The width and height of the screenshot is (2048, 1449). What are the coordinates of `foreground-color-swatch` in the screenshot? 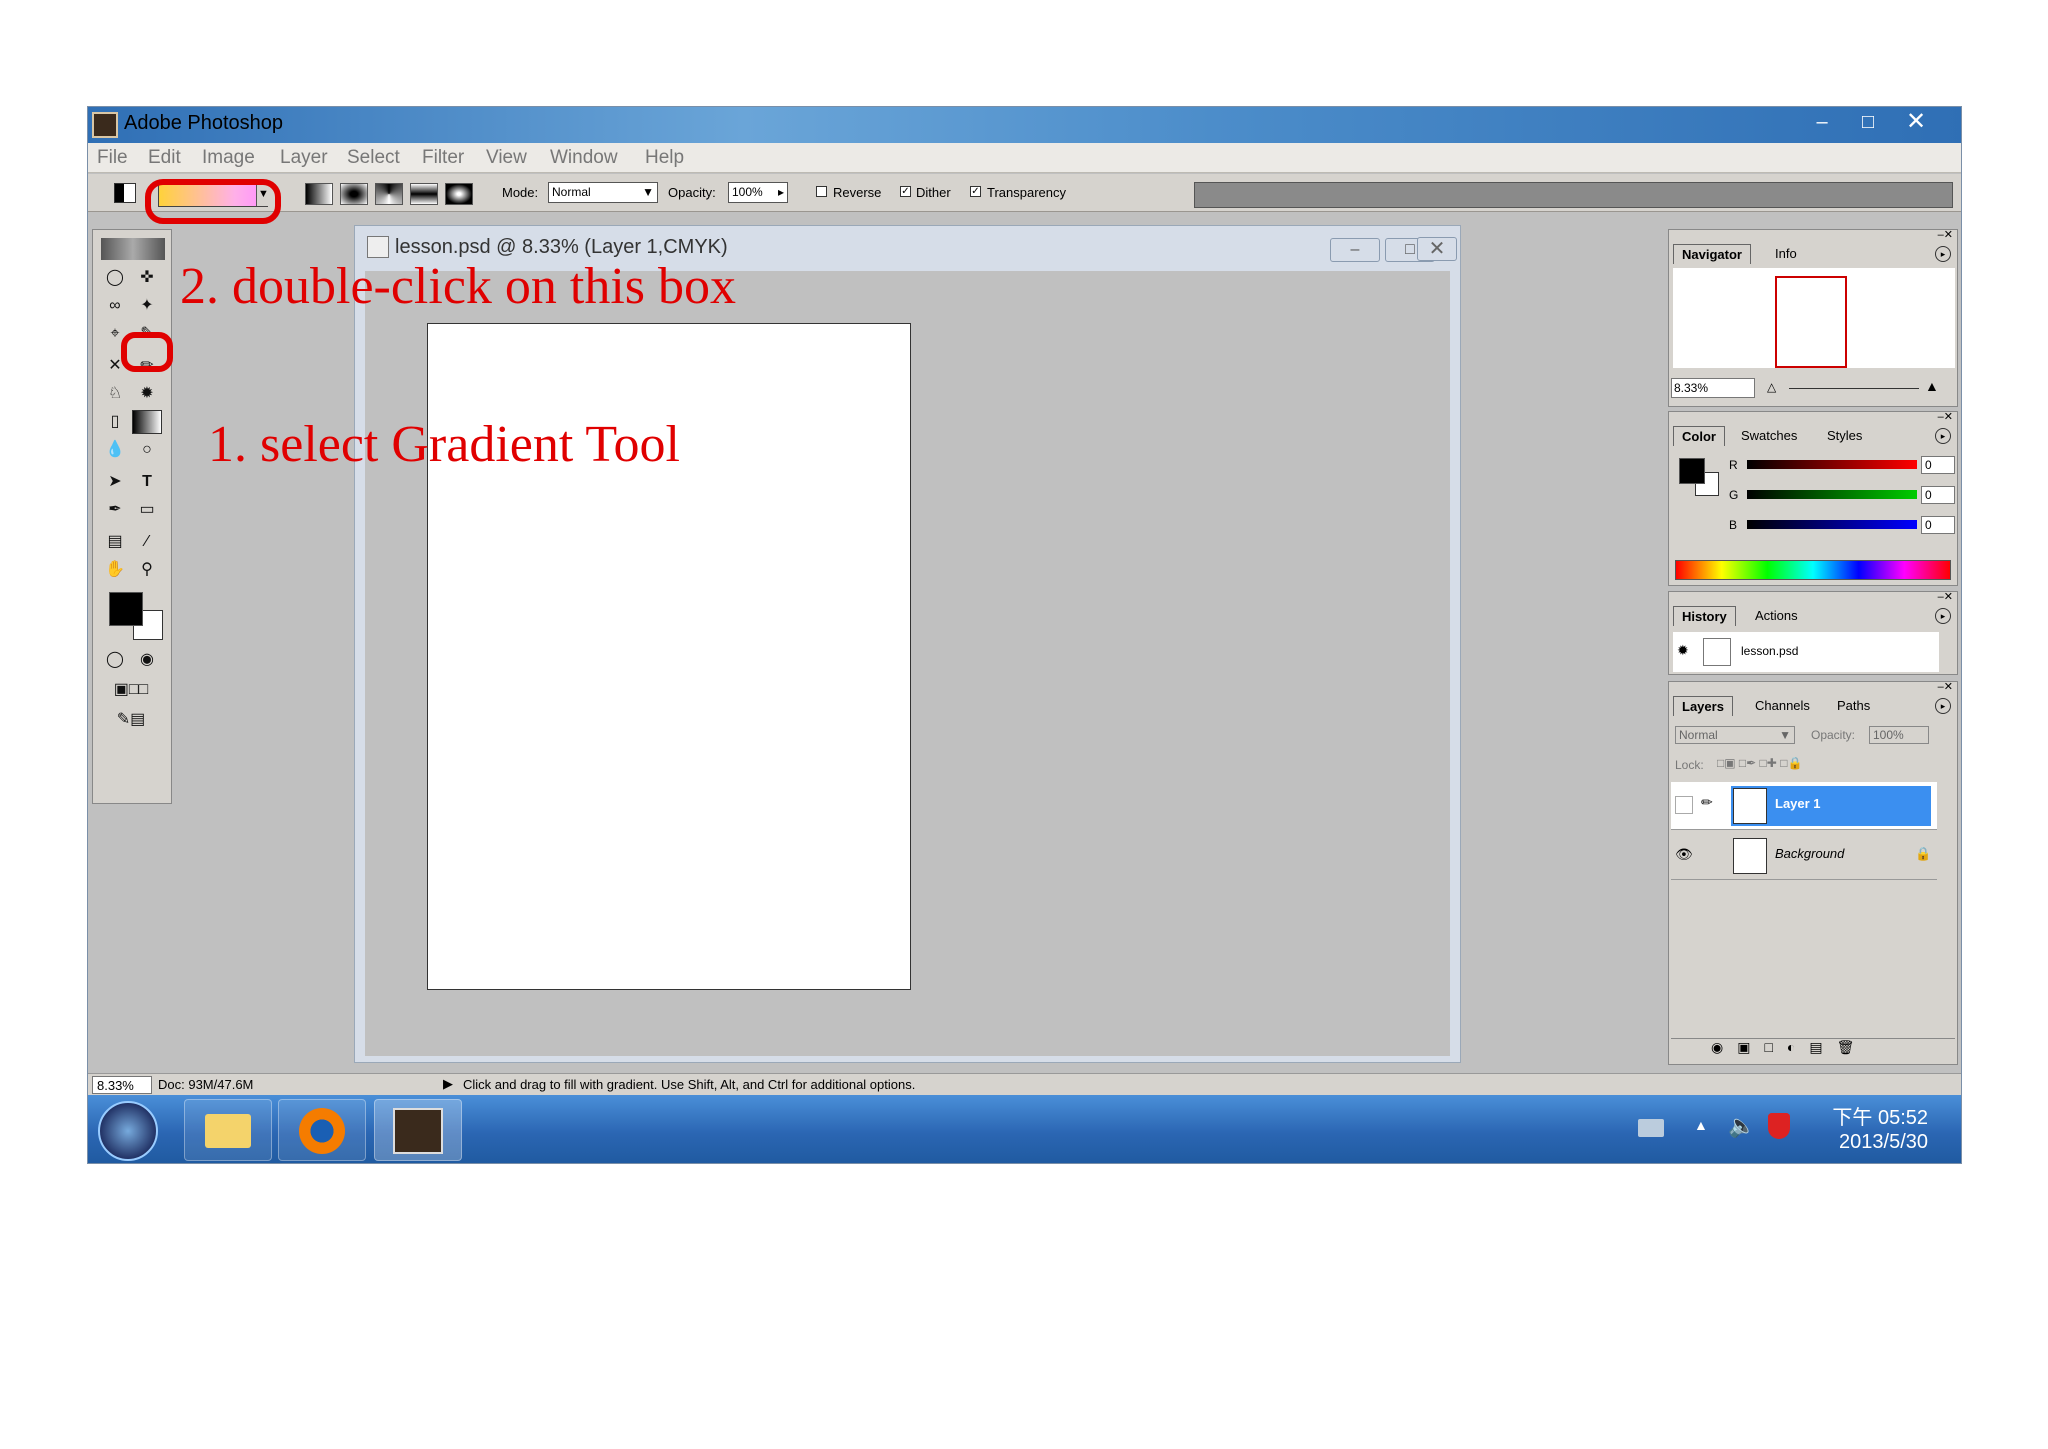 It's located at (126, 609).